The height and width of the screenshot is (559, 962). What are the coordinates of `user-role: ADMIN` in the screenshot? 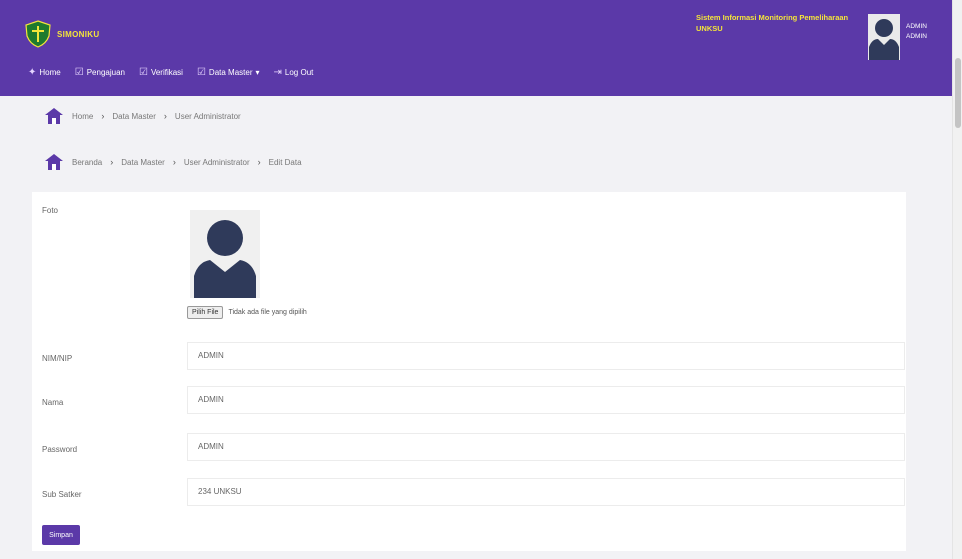 It's located at (916, 36).